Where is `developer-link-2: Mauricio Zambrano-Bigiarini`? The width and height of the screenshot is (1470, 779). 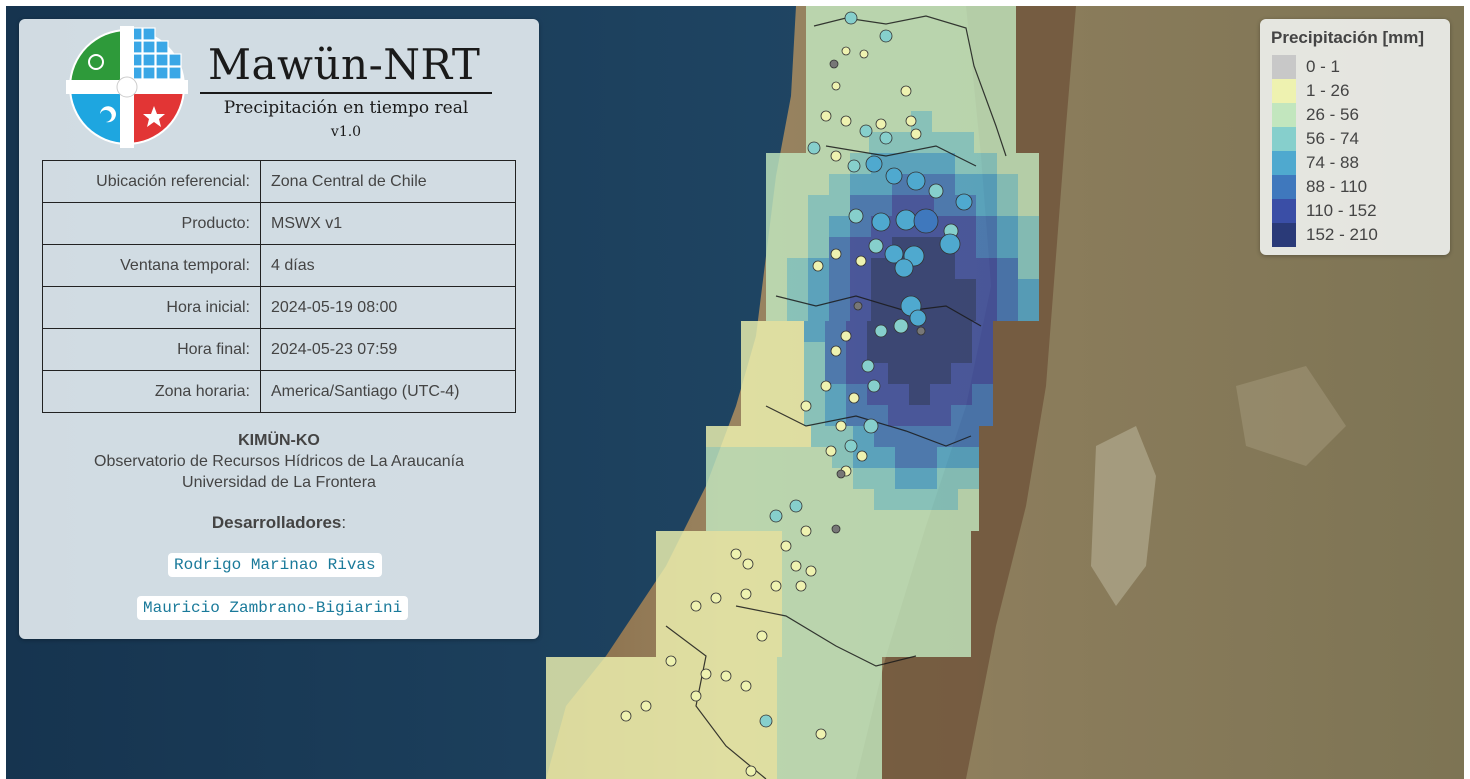
developer-link-2: Mauricio Zambrano-Bigiarini is located at coordinates (273, 608).